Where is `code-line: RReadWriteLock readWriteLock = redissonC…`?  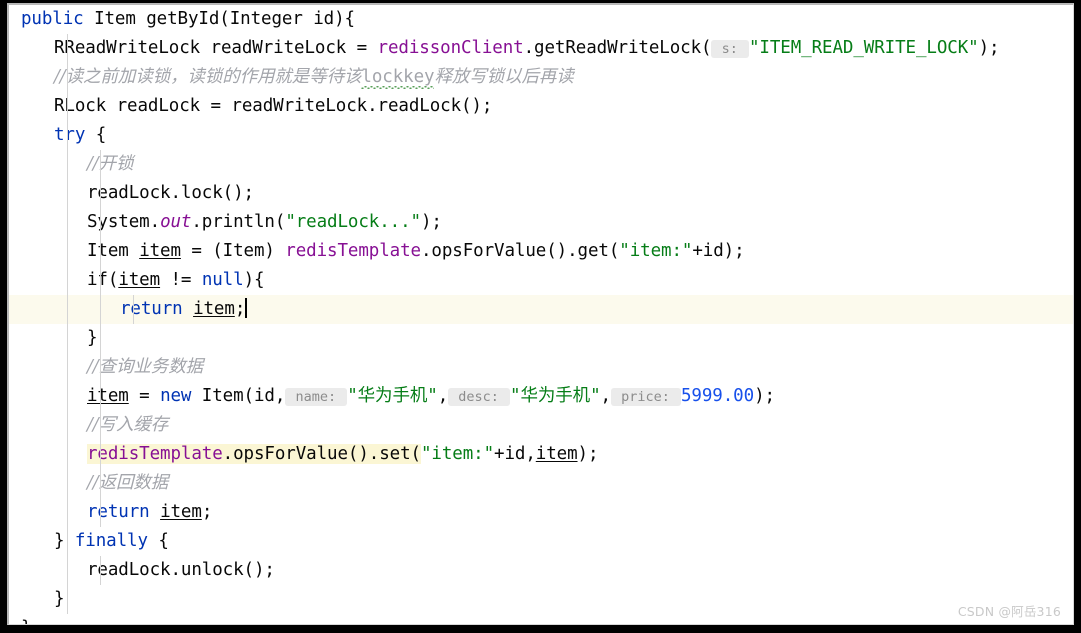 code-line: RReadWriteLock readWriteLock = redissonC… is located at coordinates (541, 48).